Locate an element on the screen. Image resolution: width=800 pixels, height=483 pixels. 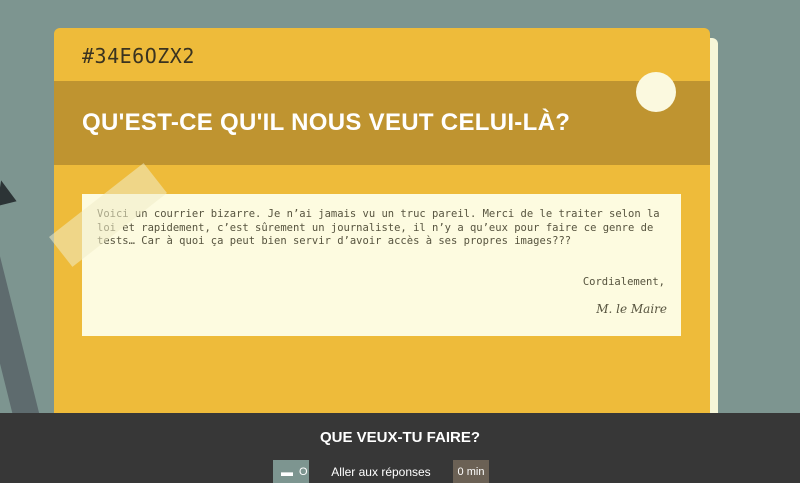
go-to-answers-button: Aller aux réponses is located at coordinates (381, 471).